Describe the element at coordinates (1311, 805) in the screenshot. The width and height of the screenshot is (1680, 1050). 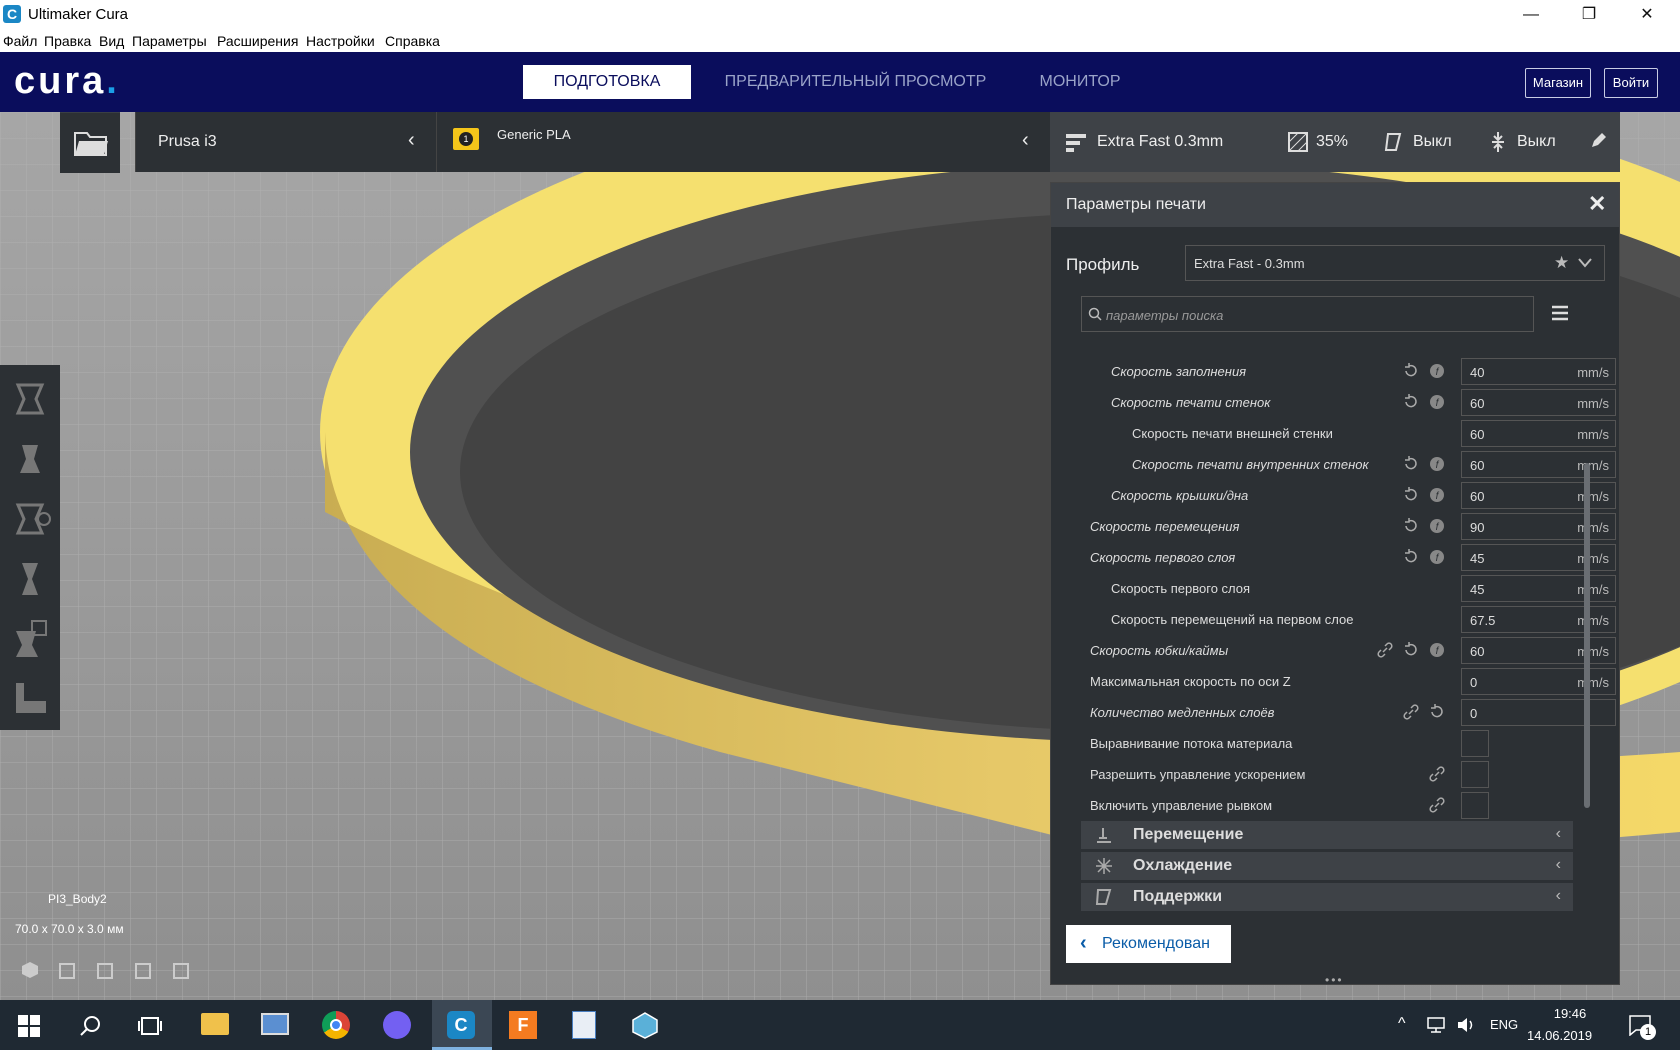
I see `setting-row: Включить управление рывком` at that location.